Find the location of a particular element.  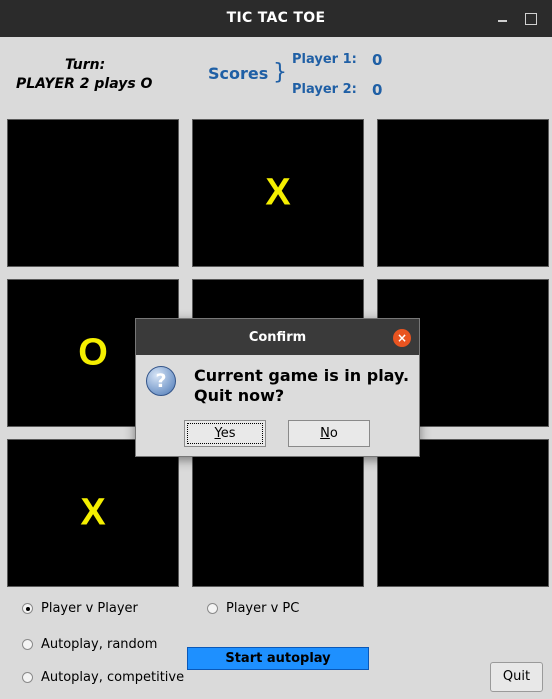

button-label: o is located at coordinates (333, 433).